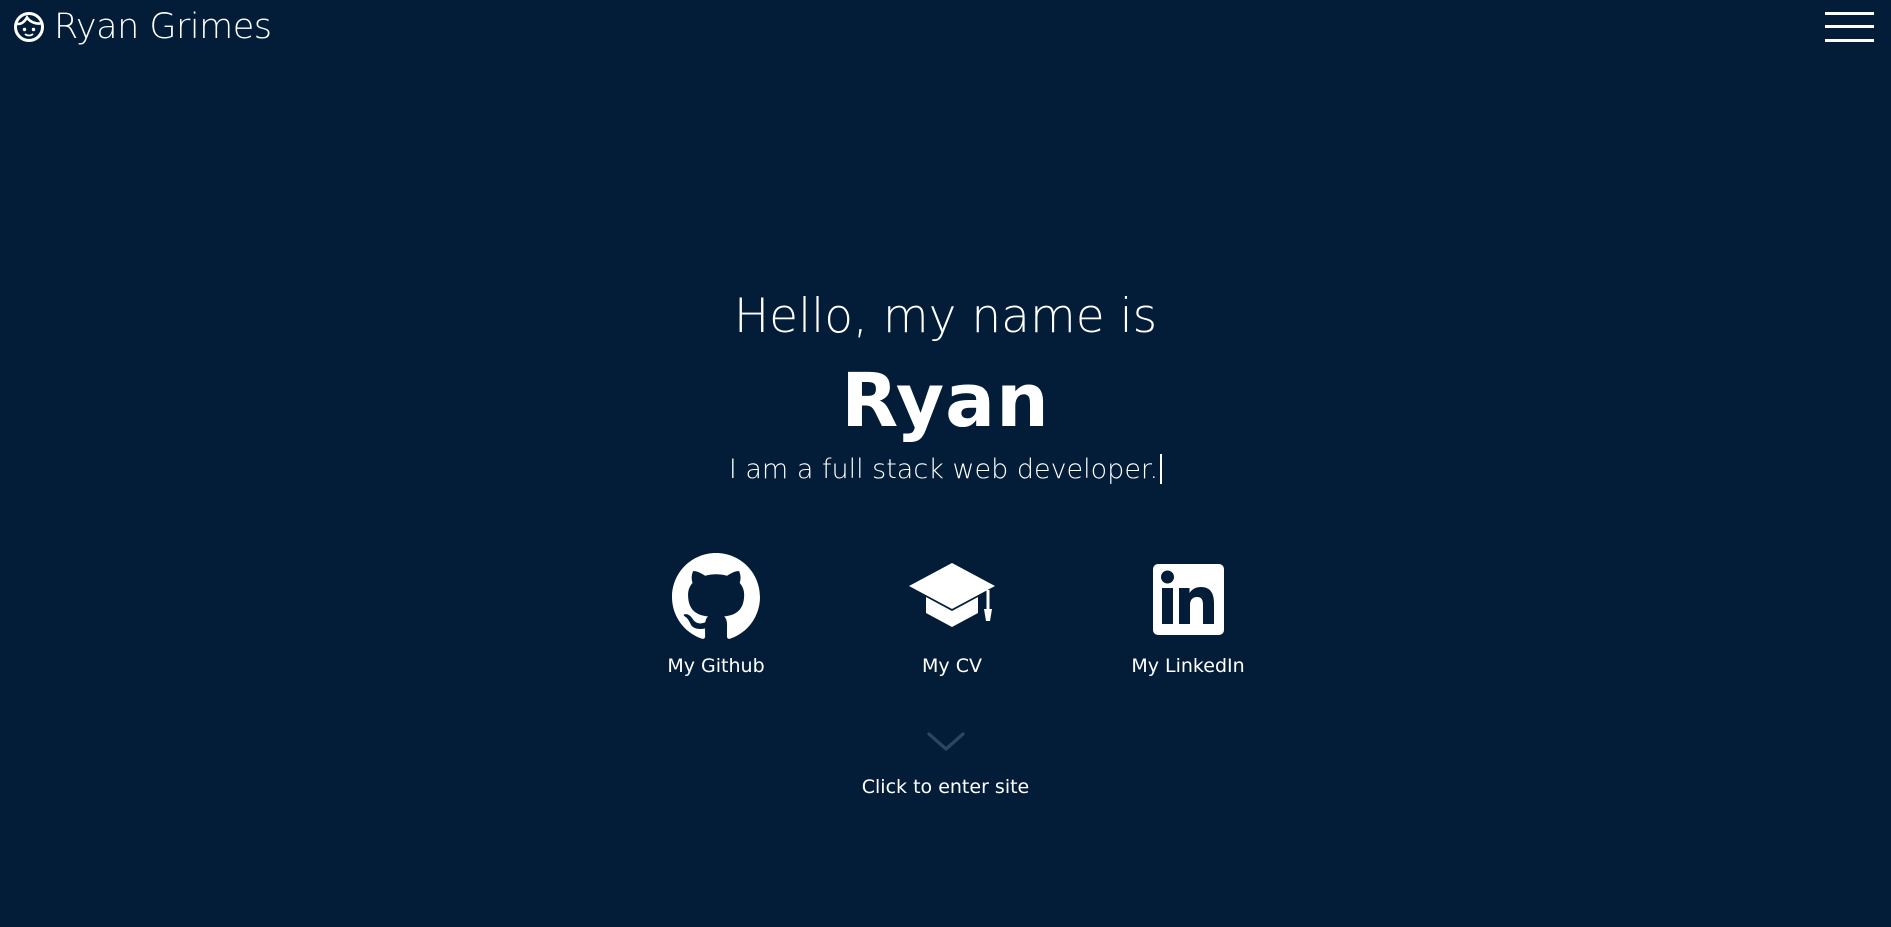 The width and height of the screenshot is (1891, 927). I want to click on enter-site-button: Click to enter site, so click(945, 764).